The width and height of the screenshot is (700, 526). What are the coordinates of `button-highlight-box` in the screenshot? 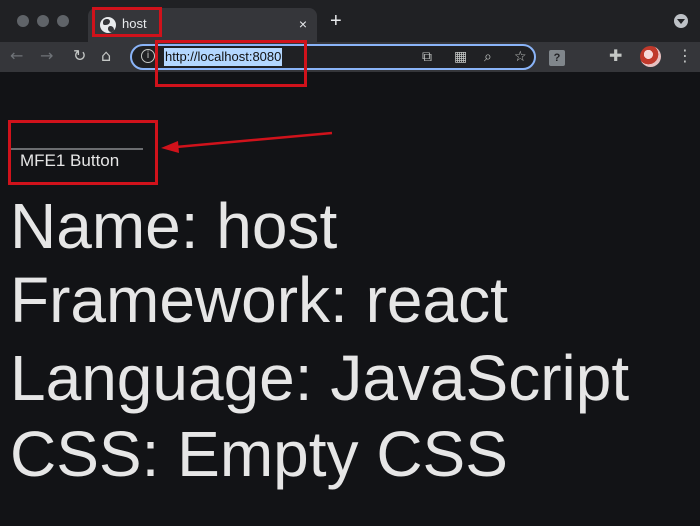 It's located at (83, 152).